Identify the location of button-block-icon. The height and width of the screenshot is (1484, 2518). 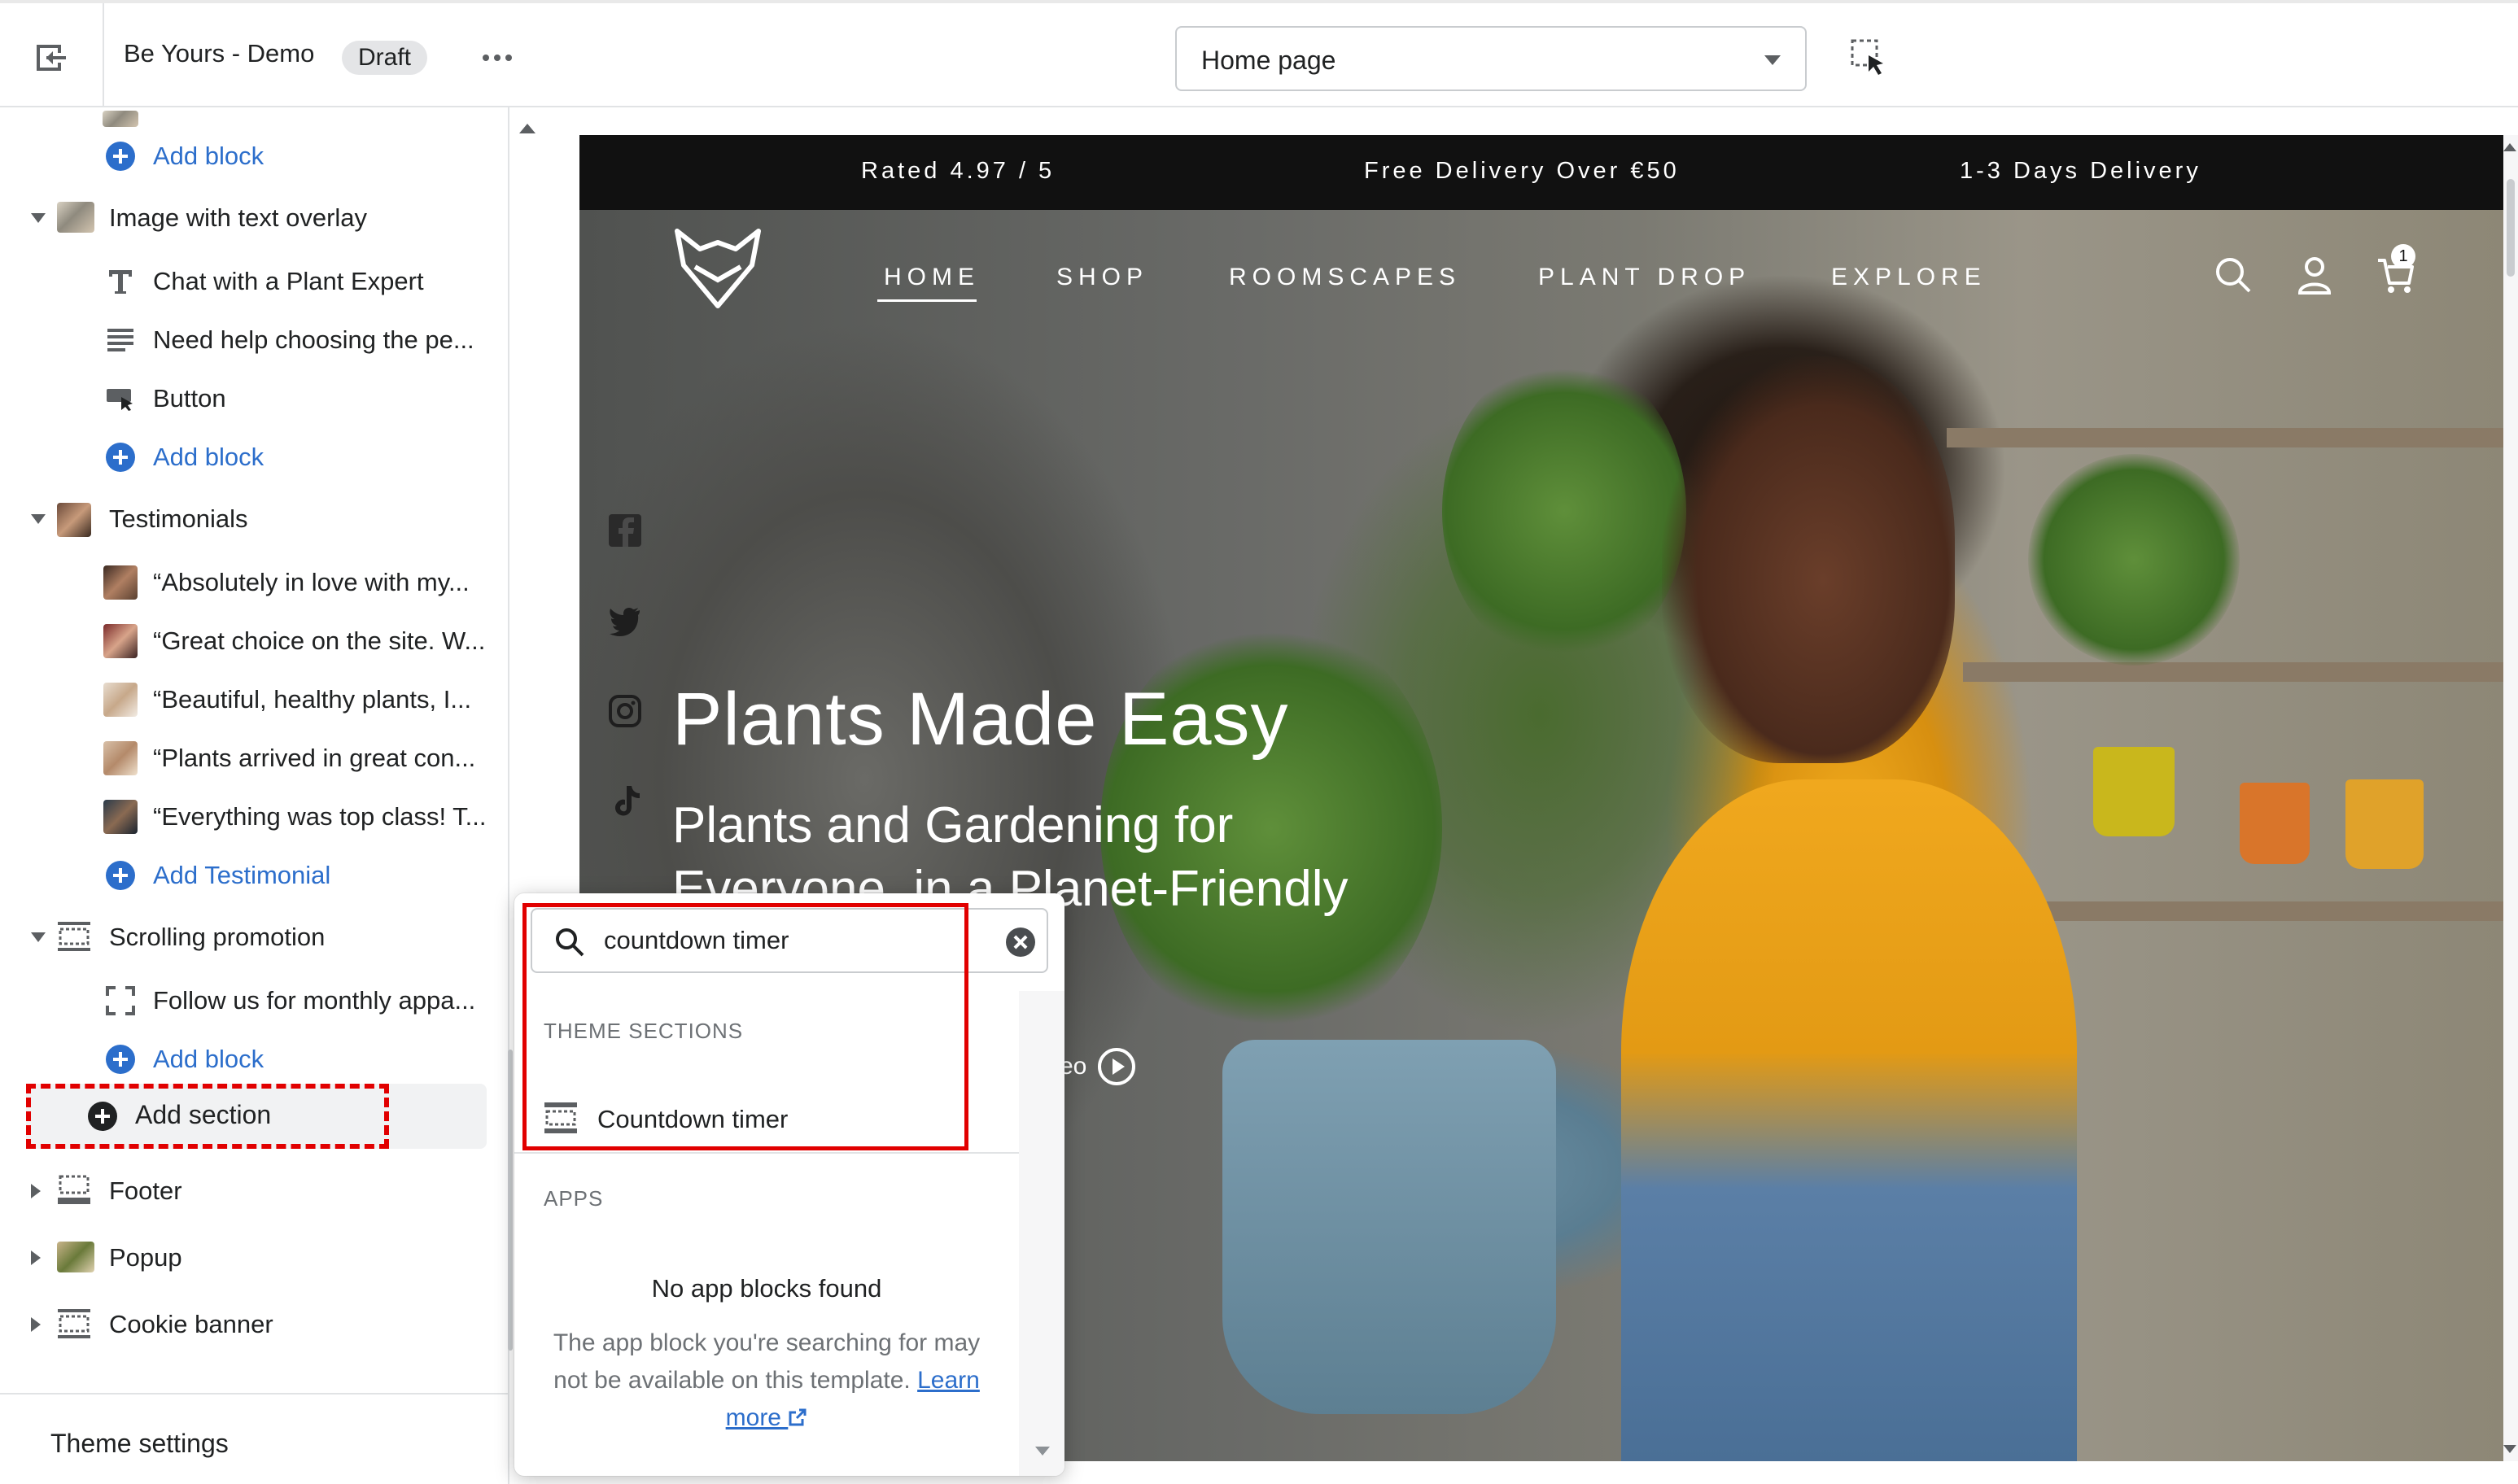
(120, 399).